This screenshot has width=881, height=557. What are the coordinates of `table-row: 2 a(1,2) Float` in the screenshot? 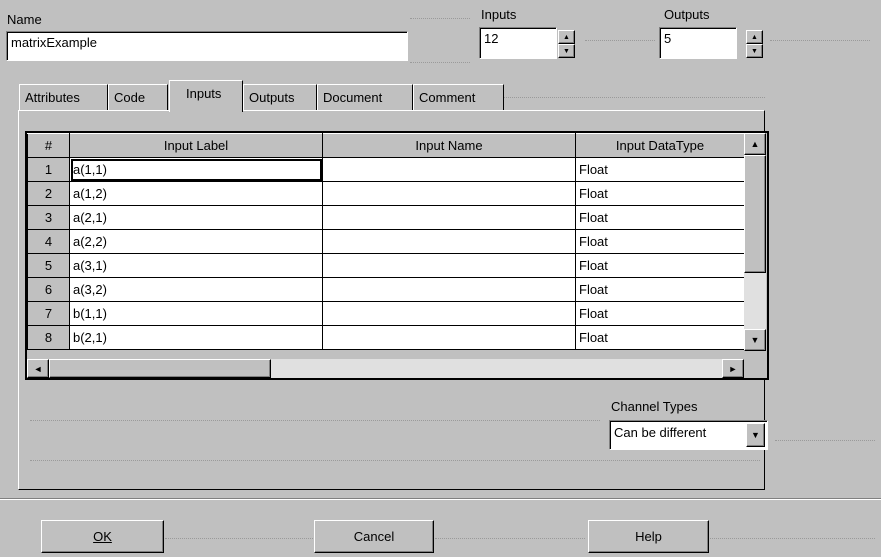 It's located at (386, 193).